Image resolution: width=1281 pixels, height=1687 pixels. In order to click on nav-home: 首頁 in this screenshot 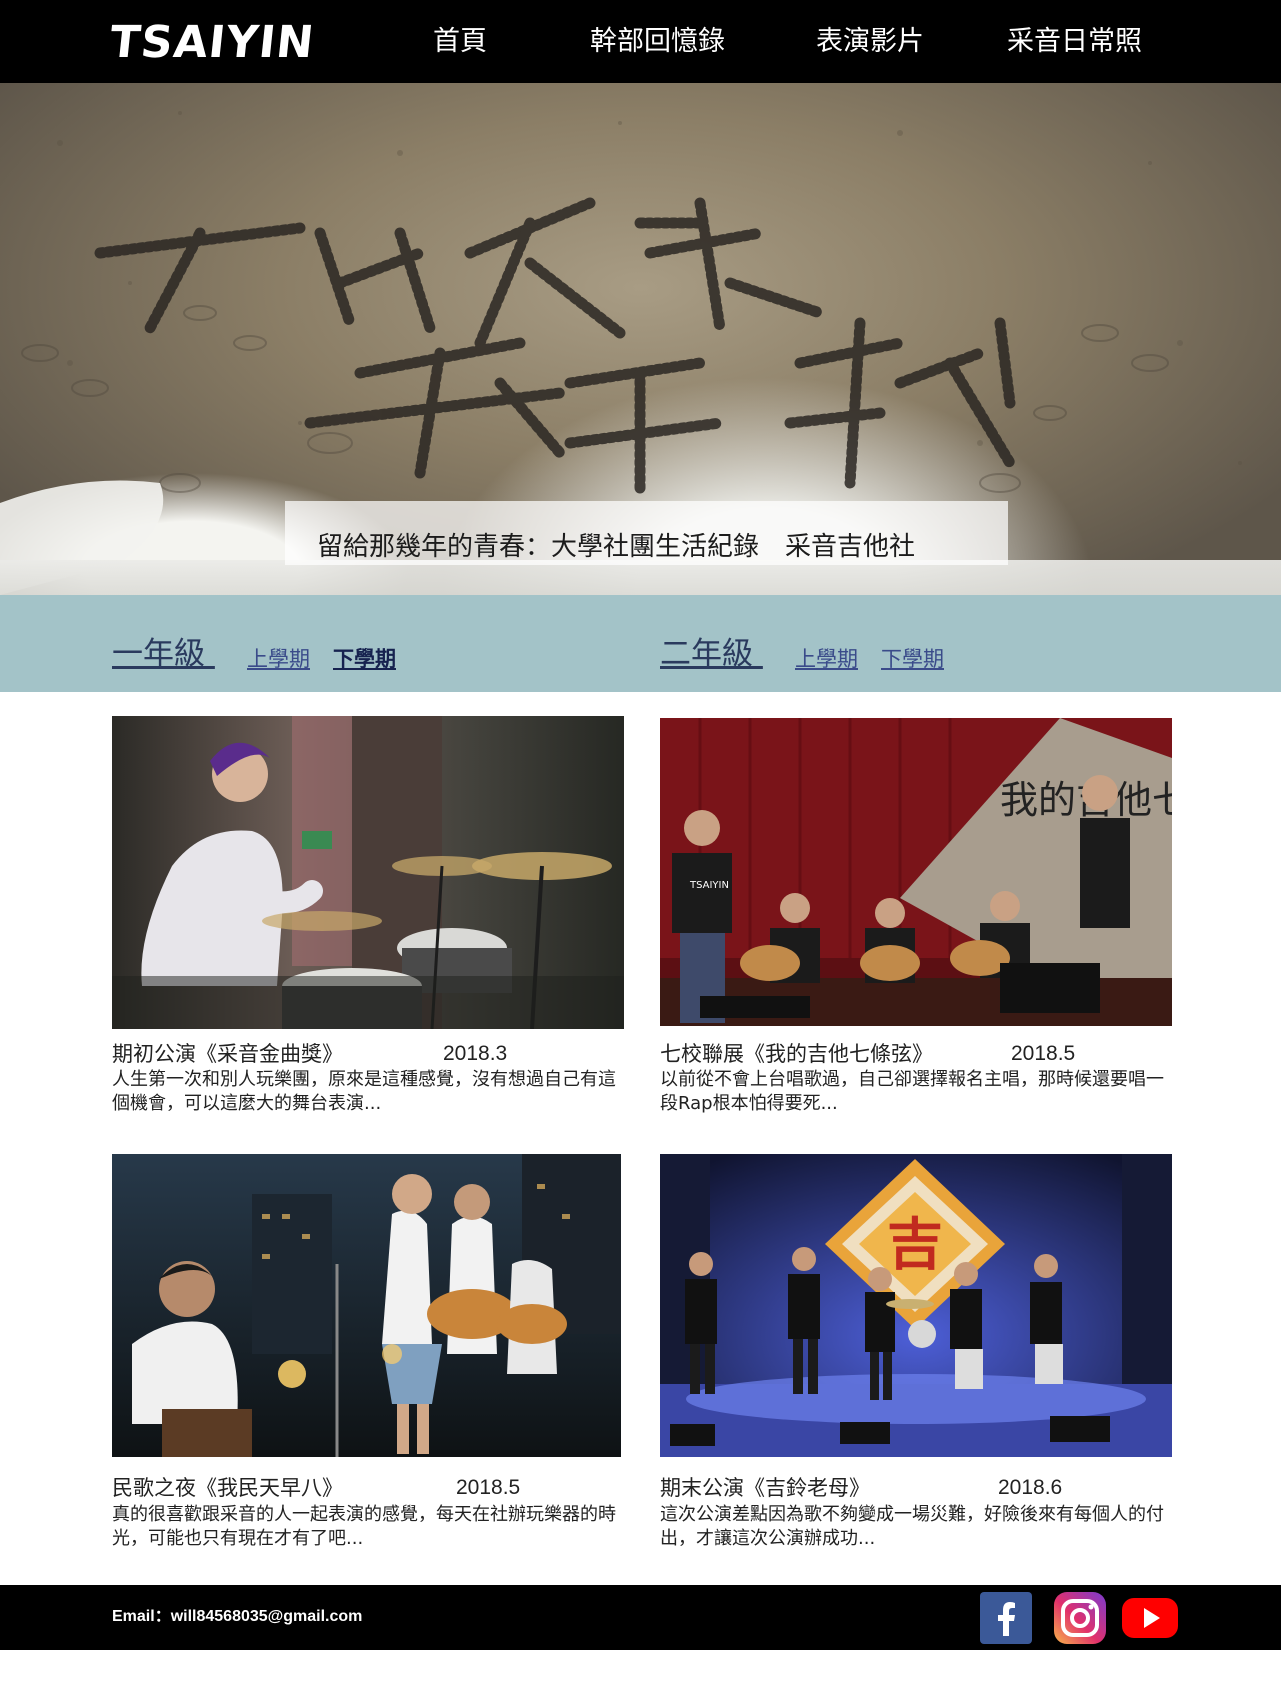, I will do `click(460, 42)`.